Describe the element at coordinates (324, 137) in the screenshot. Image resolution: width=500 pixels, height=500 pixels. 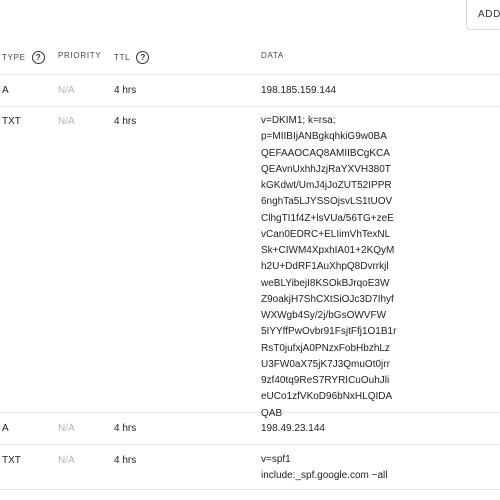
I see `data-line: p=MIIBIjANBgkqhkiG9w0BA` at that location.